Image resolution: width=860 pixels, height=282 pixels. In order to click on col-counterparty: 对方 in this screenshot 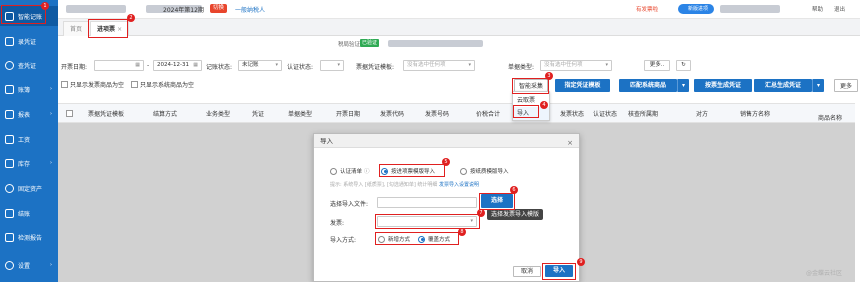, I will do `click(702, 113)`.